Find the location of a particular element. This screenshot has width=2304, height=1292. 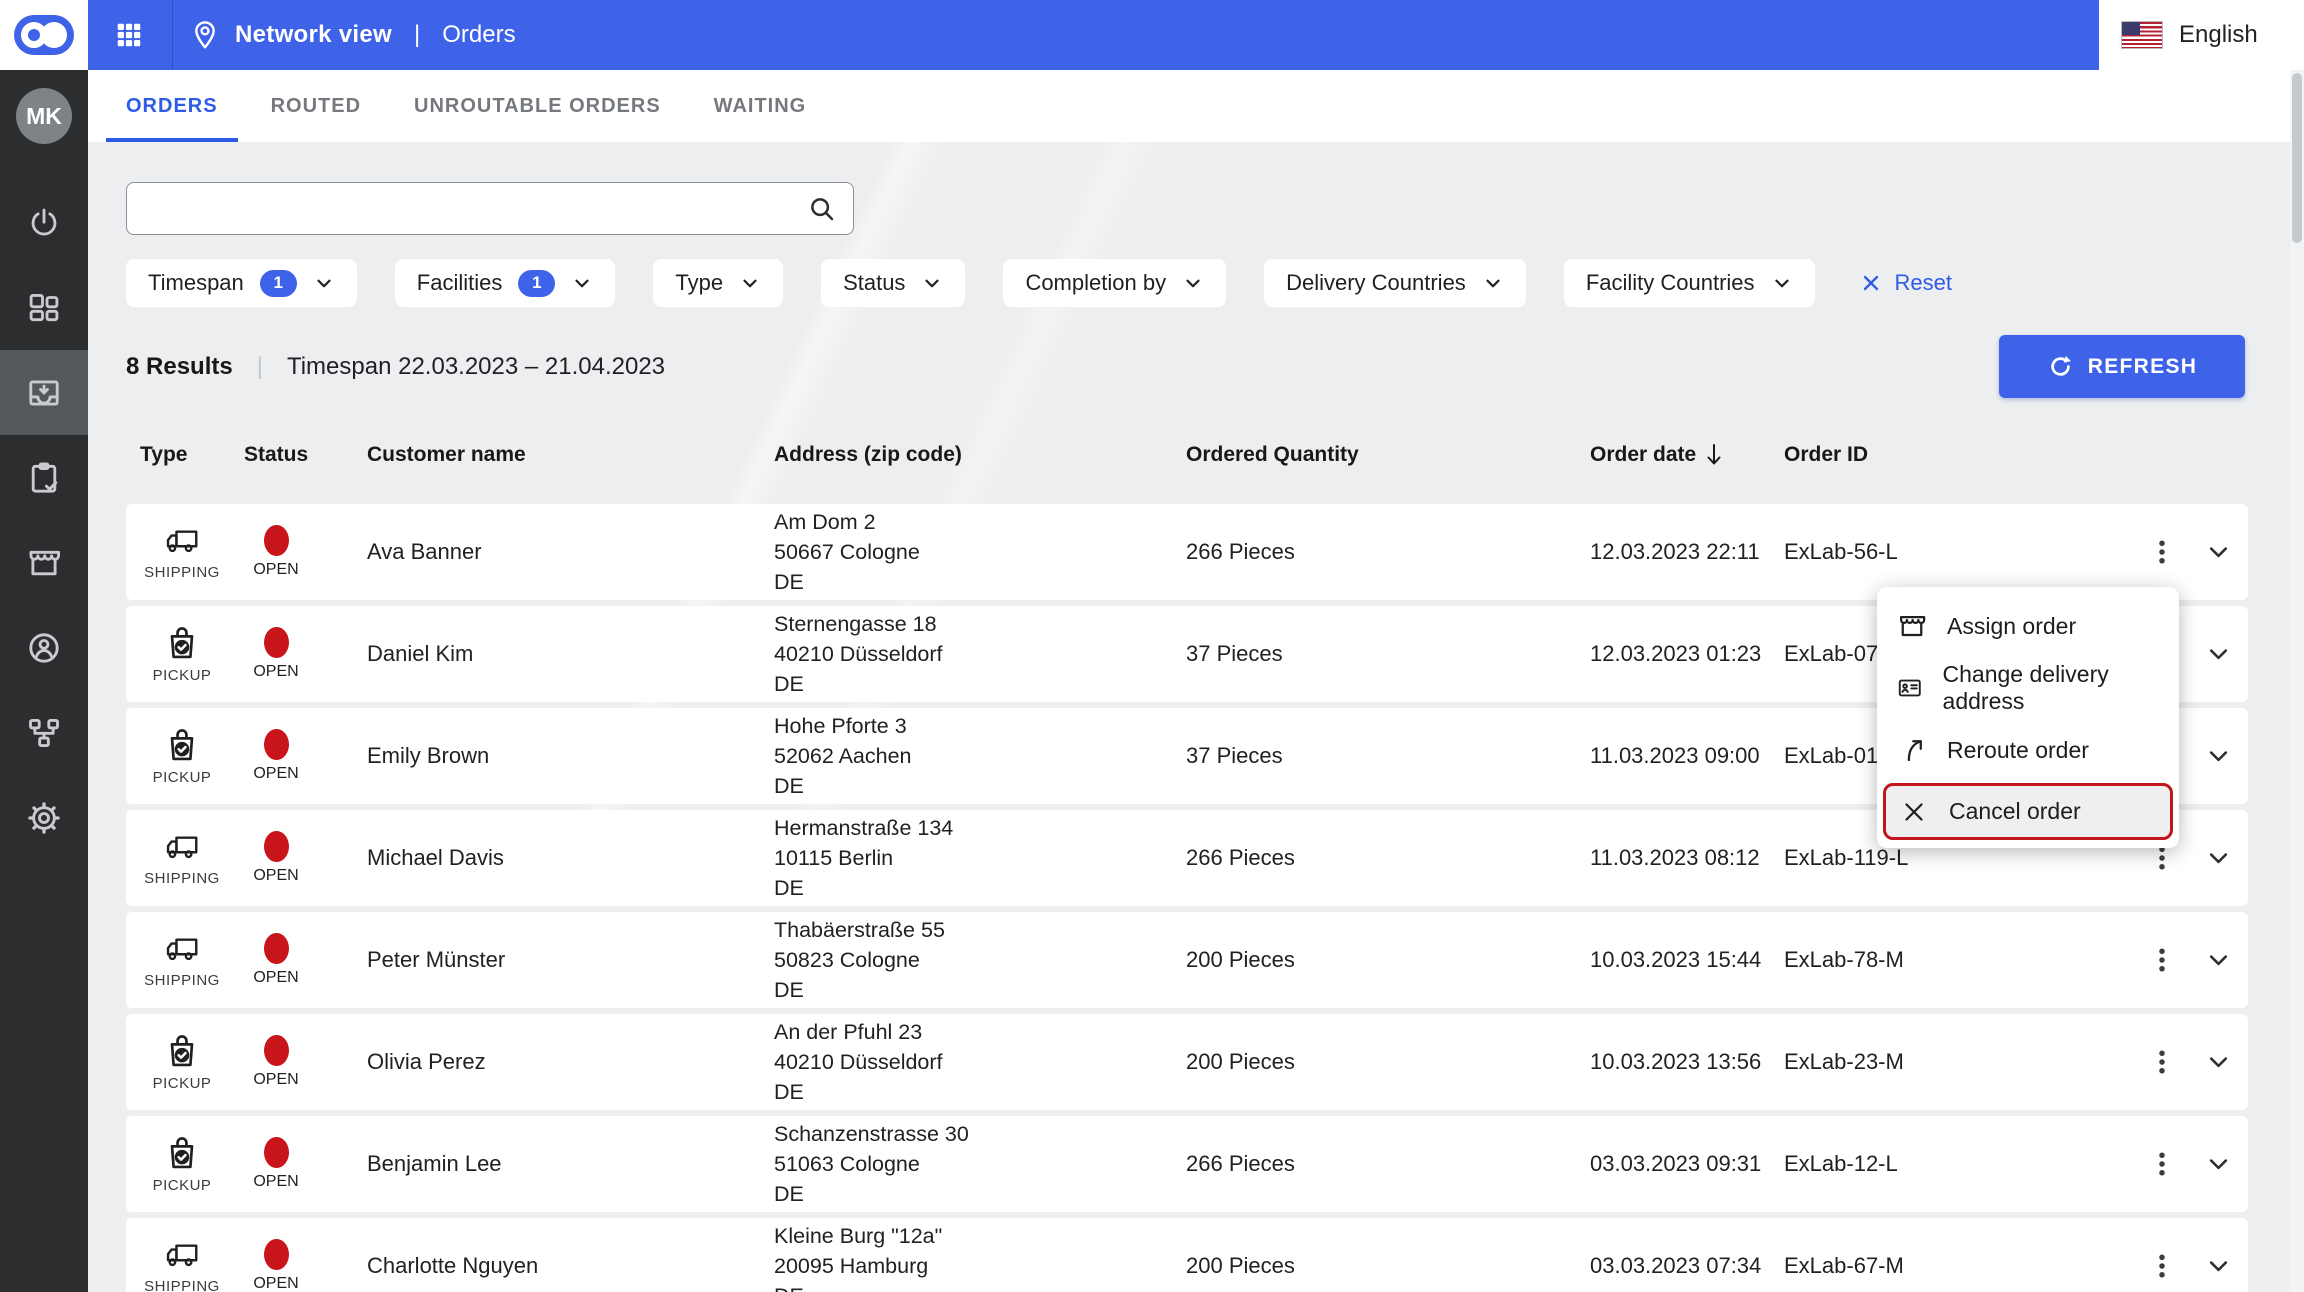

context-menu-item-change-delivery-address: Change delivery address is located at coordinates (2028, 688).